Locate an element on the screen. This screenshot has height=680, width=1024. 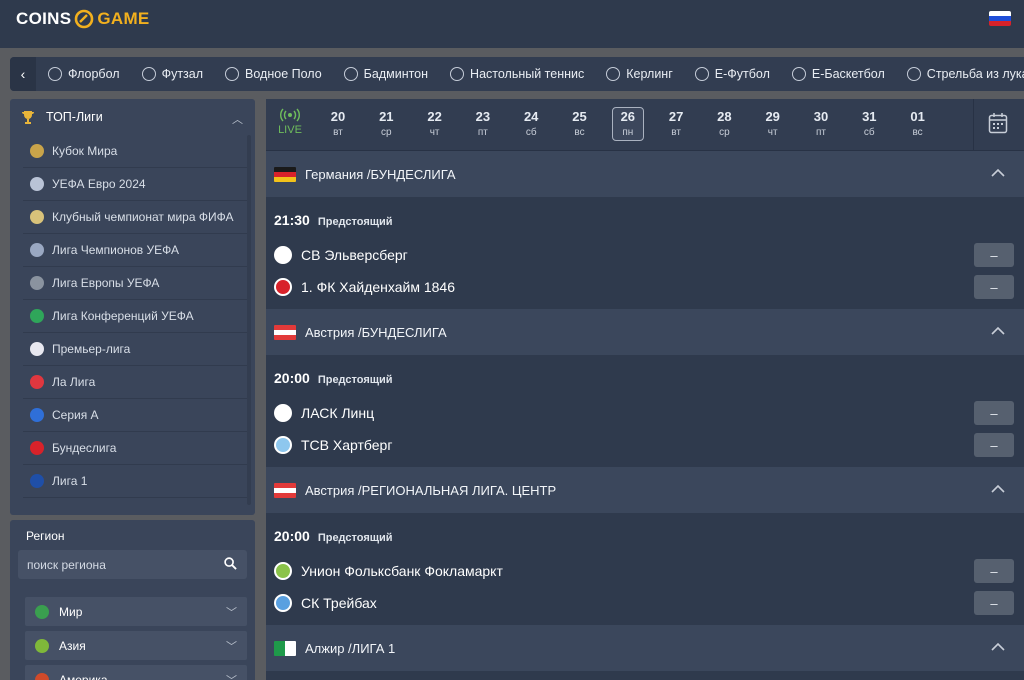
date-day: 30 is located at coordinates (821, 116).